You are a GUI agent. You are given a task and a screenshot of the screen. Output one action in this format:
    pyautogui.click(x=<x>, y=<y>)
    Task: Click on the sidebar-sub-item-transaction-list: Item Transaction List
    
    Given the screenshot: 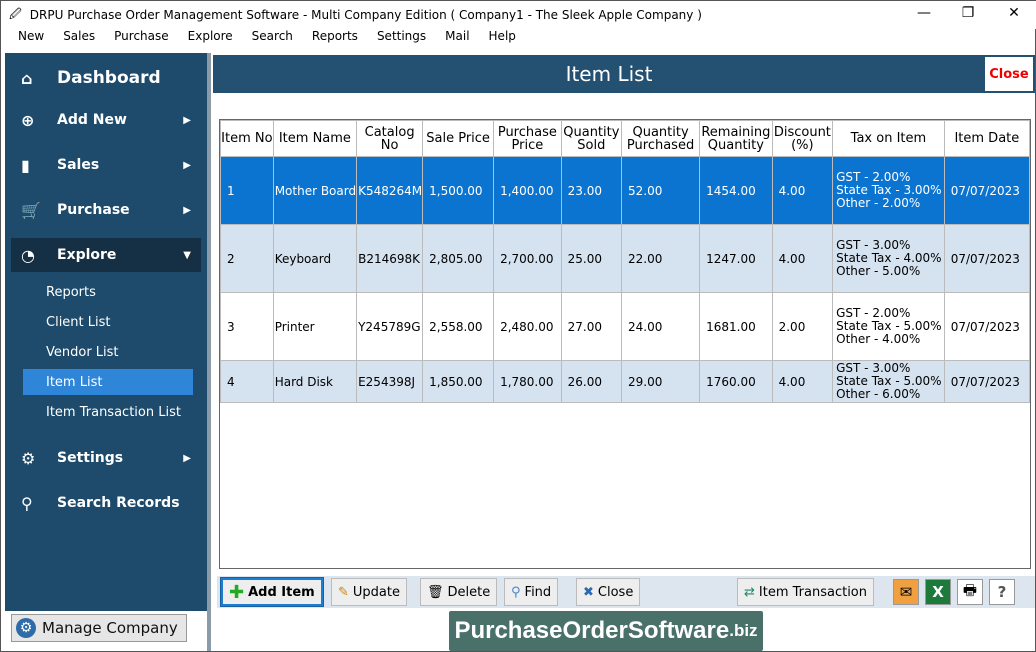 What is the action you would take?
    pyautogui.click(x=108, y=412)
    